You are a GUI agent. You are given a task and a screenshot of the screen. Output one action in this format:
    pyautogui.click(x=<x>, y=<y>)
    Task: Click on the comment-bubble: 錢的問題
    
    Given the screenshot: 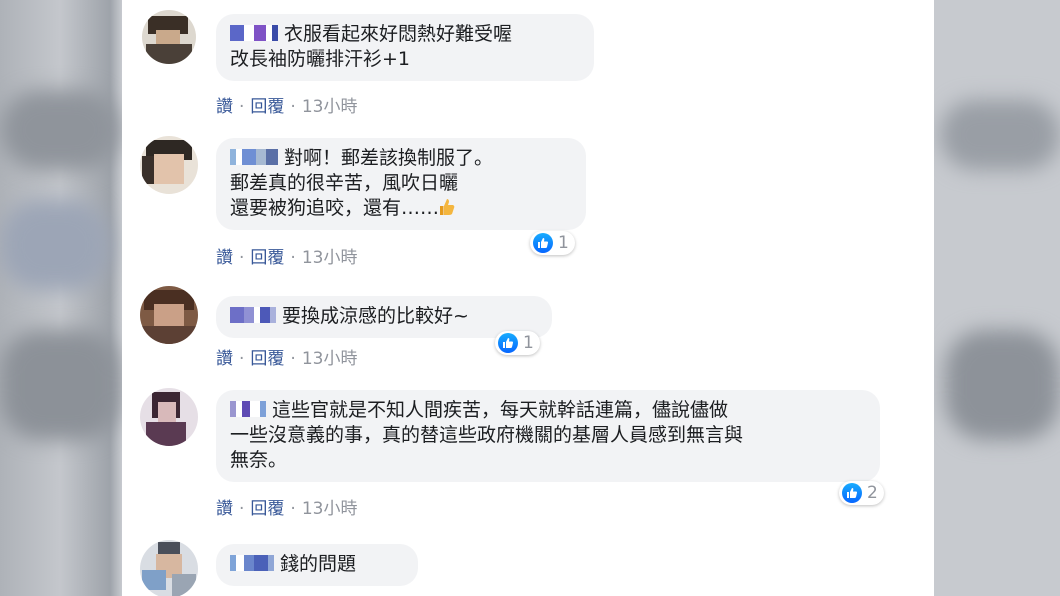 What is the action you would take?
    pyautogui.click(x=317, y=565)
    